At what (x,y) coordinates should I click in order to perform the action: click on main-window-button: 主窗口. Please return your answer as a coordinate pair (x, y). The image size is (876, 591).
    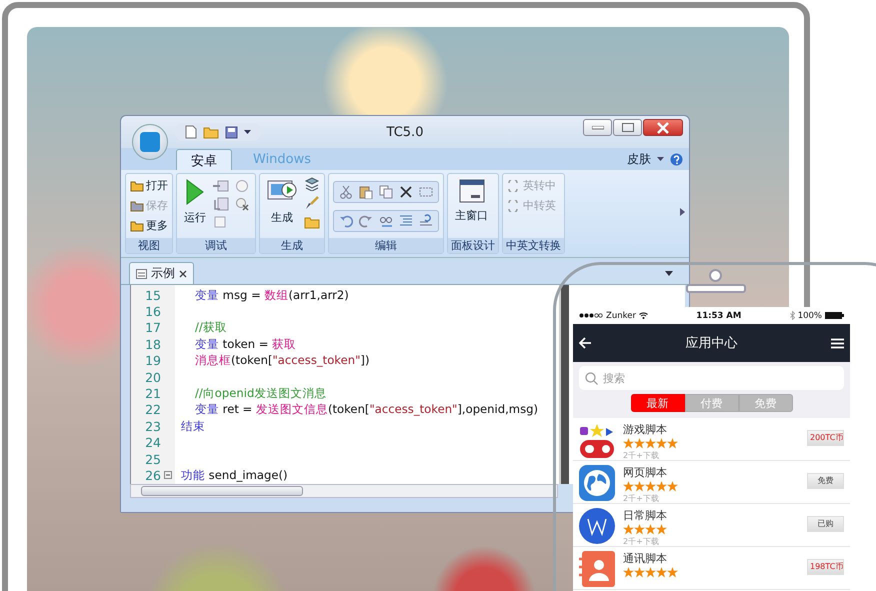
    Looking at the image, I should click on (471, 201).